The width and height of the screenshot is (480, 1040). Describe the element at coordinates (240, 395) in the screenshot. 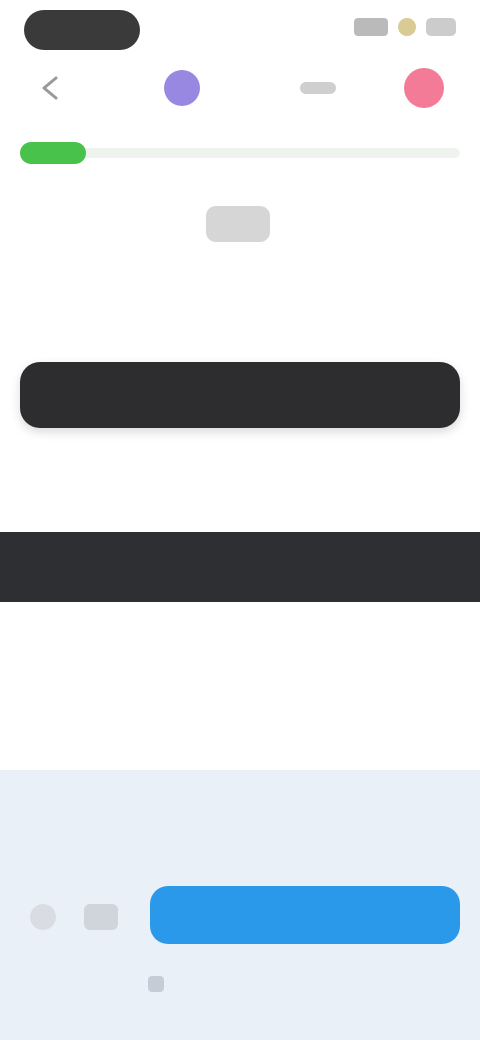

I see `answer-field` at that location.